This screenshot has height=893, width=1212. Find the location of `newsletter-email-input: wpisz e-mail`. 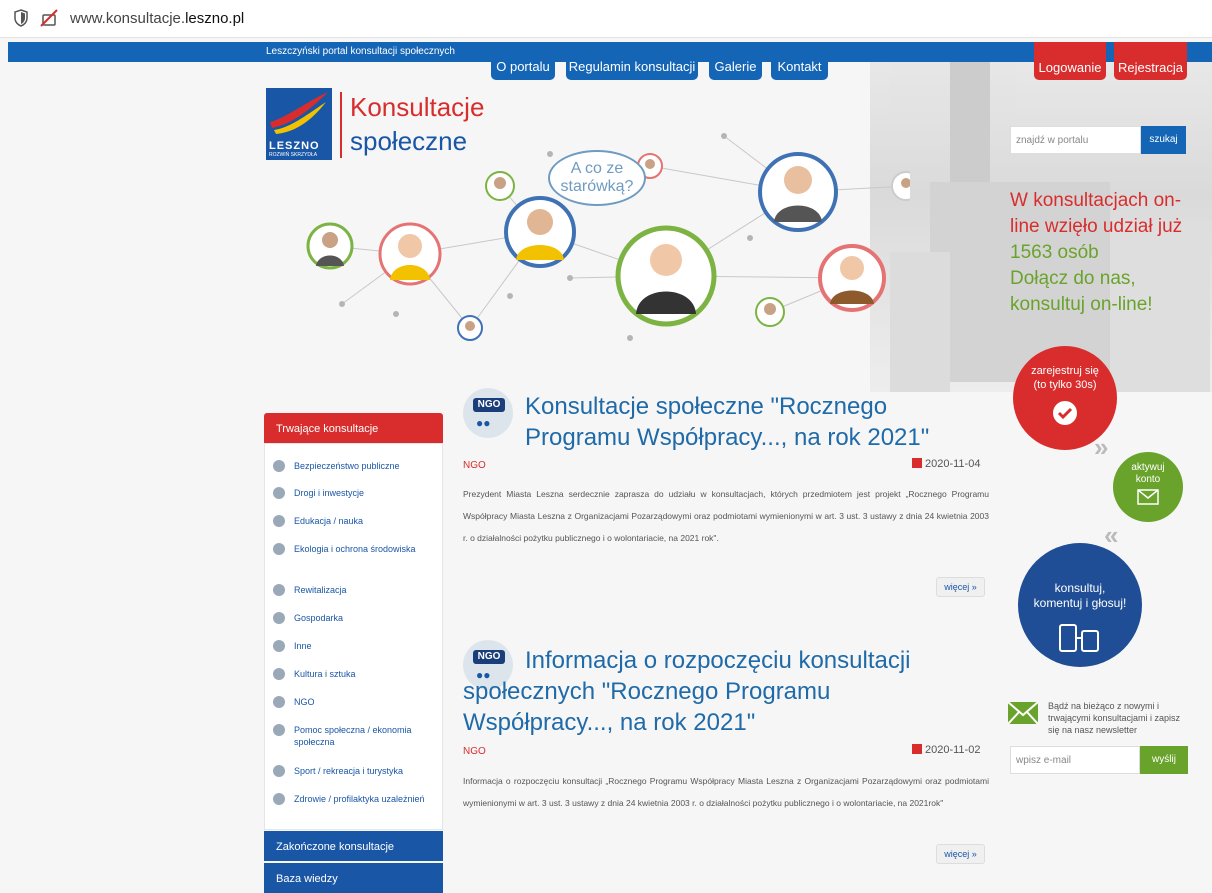

newsletter-email-input: wpisz e-mail is located at coordinates (1075, 760).